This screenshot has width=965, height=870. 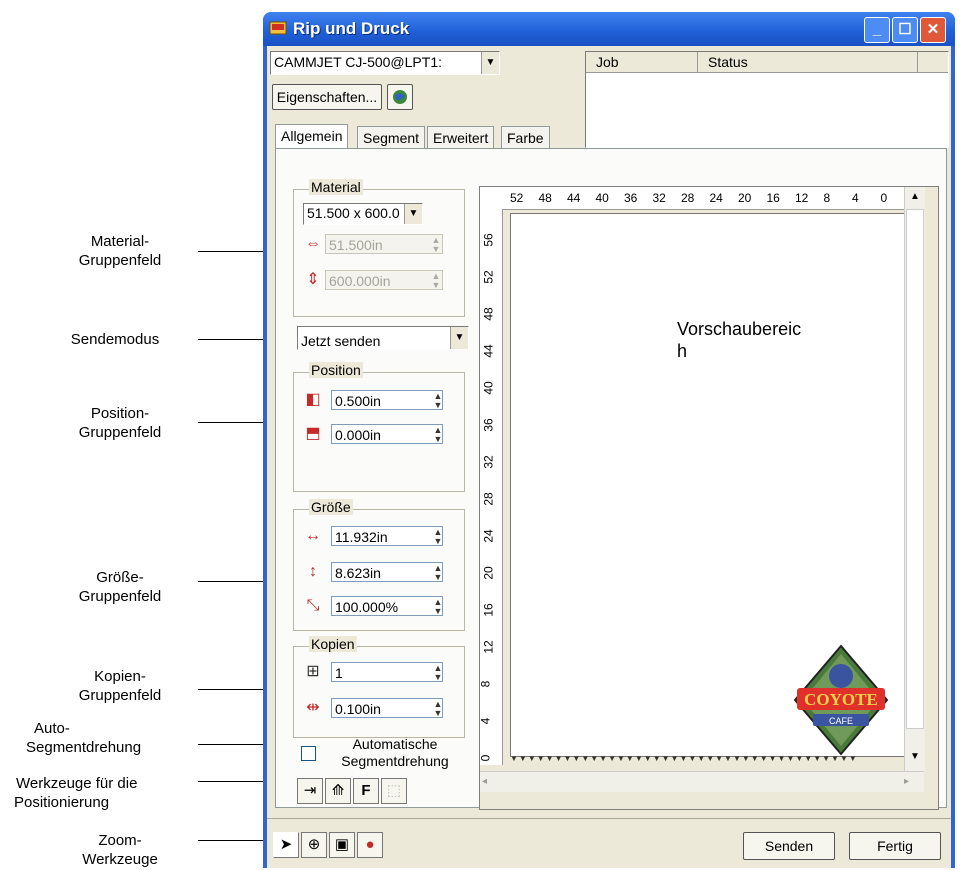 What do you see at coordinates (915, 757) in the screenshot?
I see `scroll-down-icon: ▼` at bounding box center [915, 757].